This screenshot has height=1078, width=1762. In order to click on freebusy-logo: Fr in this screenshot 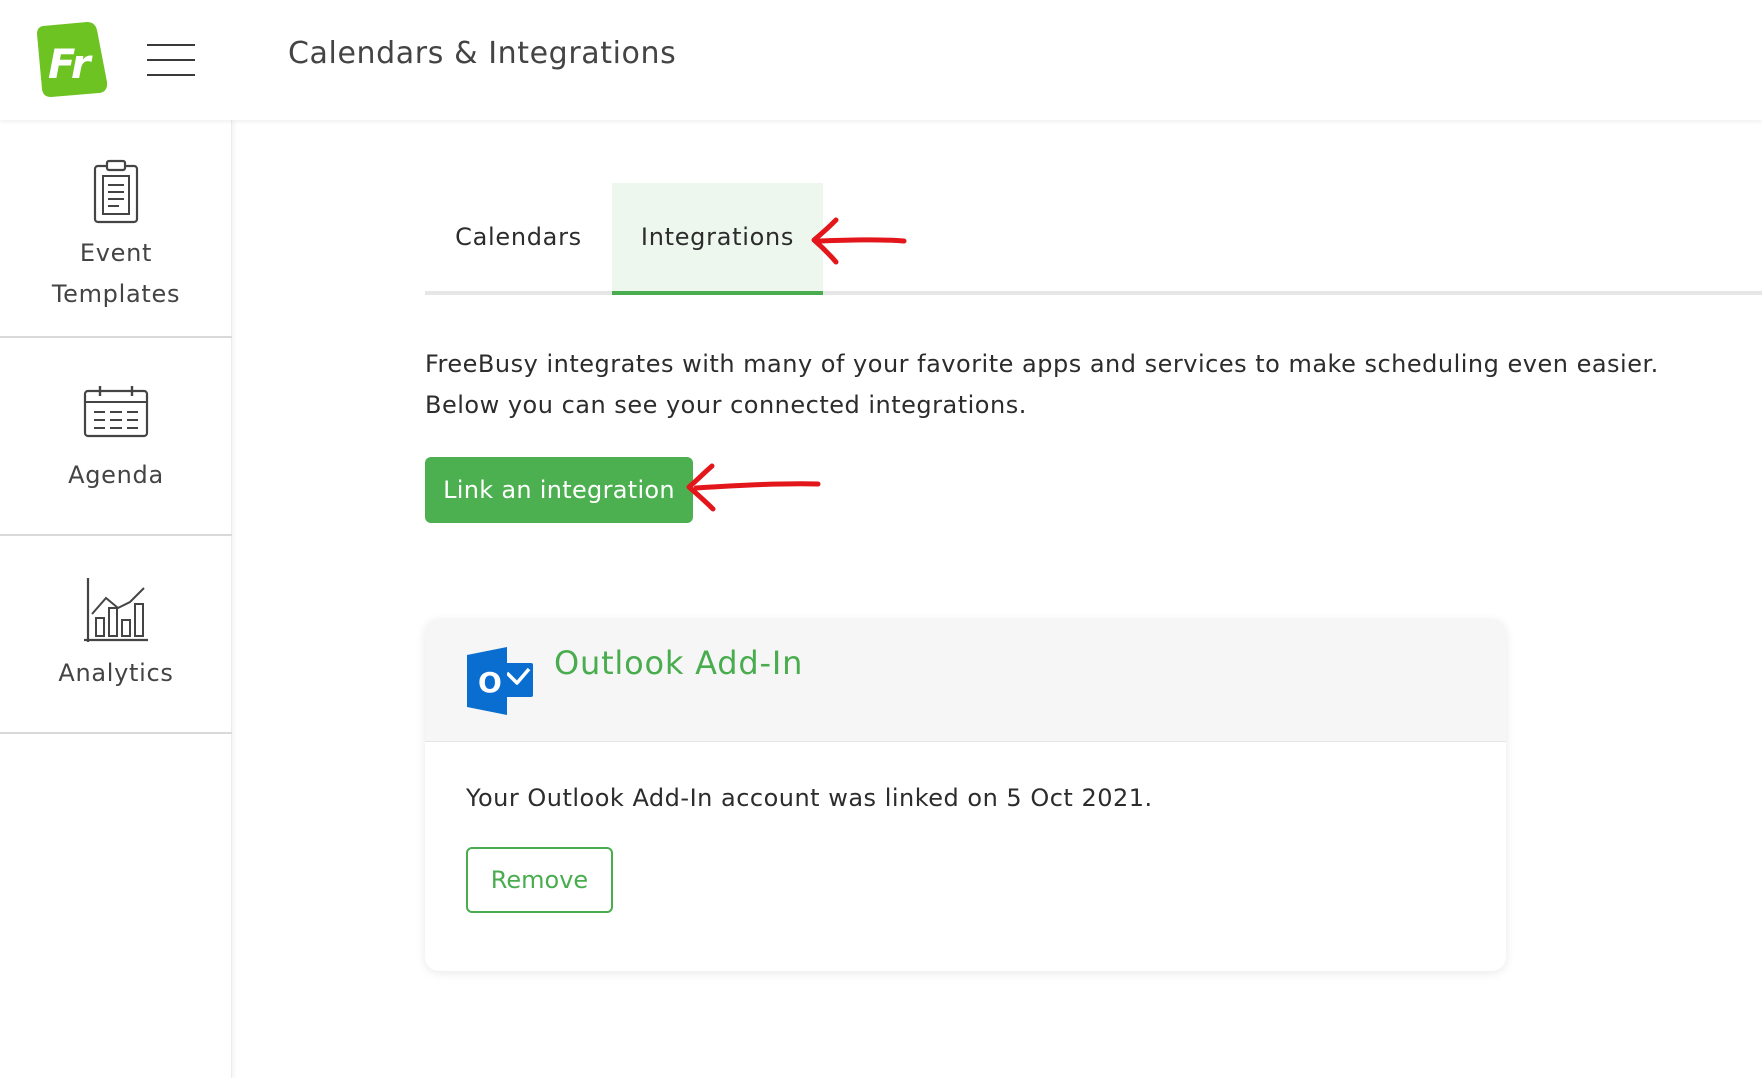, I will do `click(72, 59)`.